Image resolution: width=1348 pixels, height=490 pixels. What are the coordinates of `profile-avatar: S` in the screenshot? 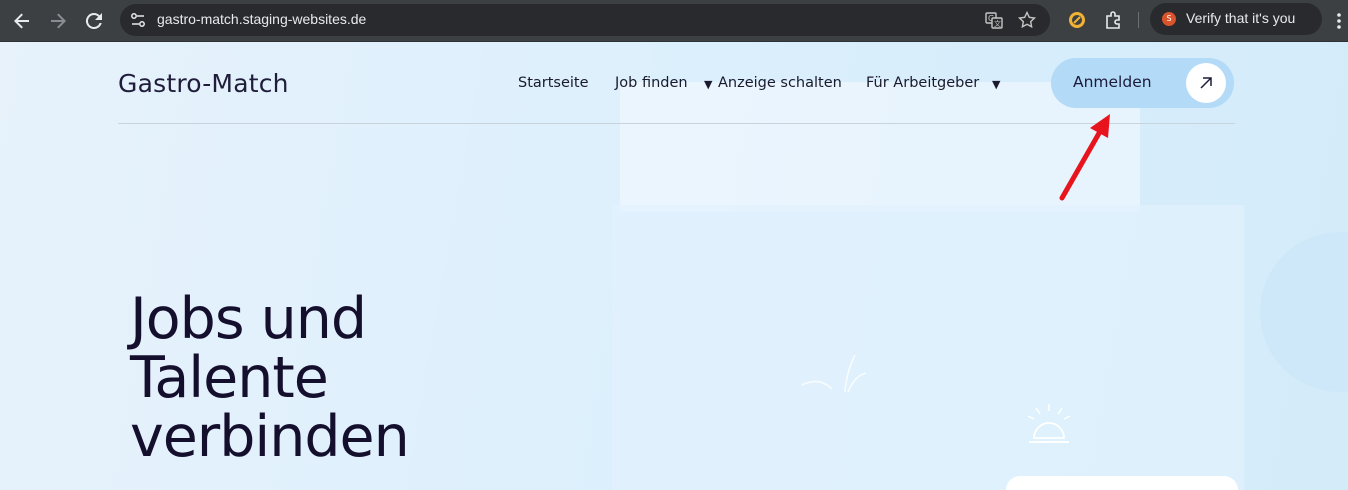 It's located at (1169, 19).